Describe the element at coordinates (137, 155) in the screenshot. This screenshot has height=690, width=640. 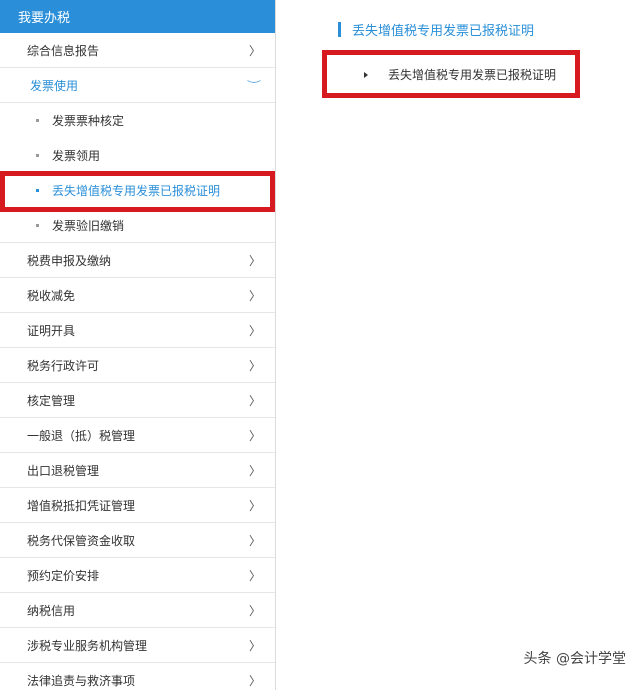
I see `sub-item-invoice-receive: 发票领用` at that location.